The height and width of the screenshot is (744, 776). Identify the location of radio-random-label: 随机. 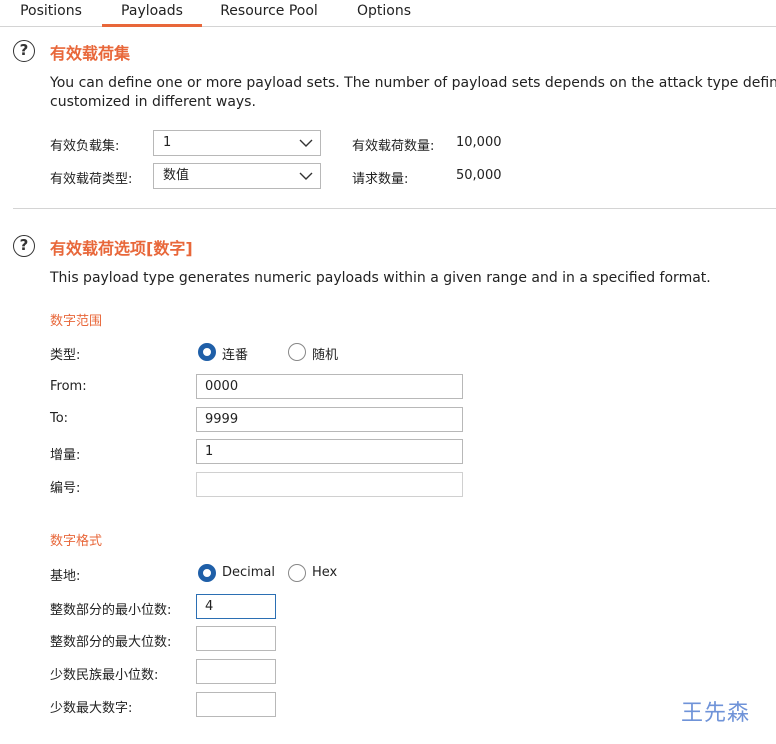
(325, 355).